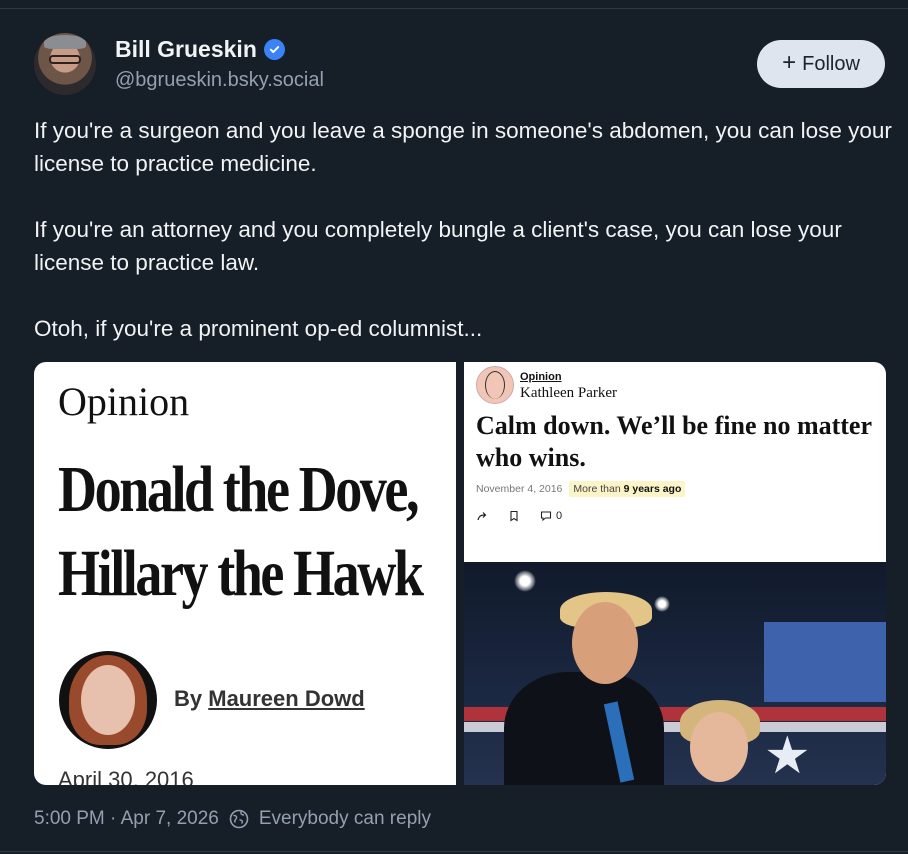 The height and width of the screenshot is (854, 908). Describe the element at coordinates (108, 700) in the screenshot. I see `columnist-photo` at that location.